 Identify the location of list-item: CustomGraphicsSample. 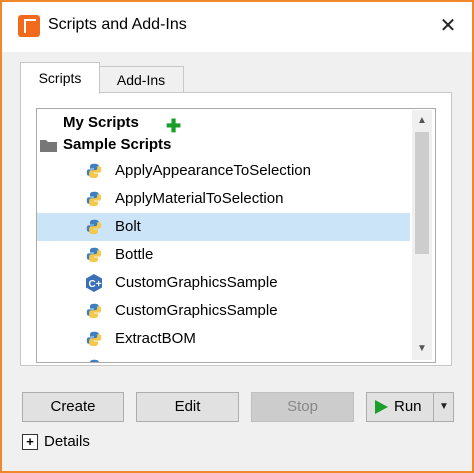
(224, 311).